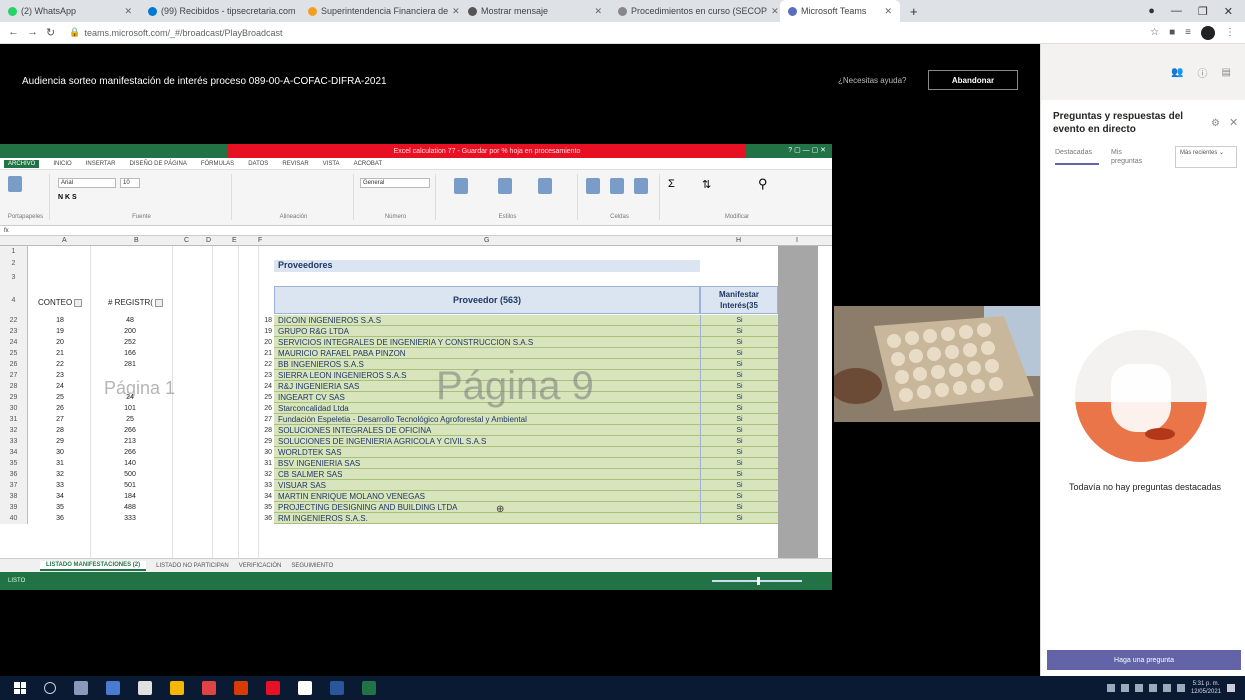 The height and width of the screenshot is (700, 1245). What do you see at coordinates (217, 164) in the screenshot?
I see `menu-formulas: FÓRMULAS` at bounding box center [217, 164].